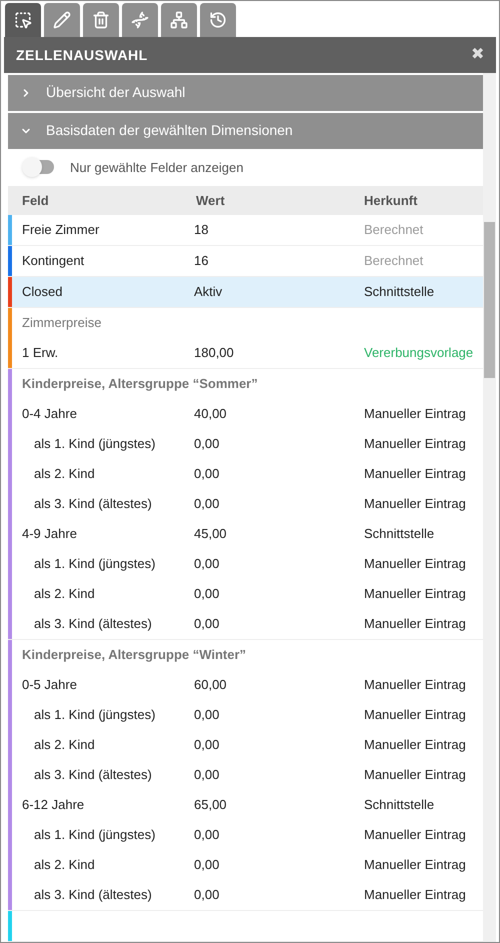 This screenshot has width=500, height=943. What do you see at coordinates (489, 300) in the screenshot?
I see `scrollbar-thumb` at bounding box center [489, 300].